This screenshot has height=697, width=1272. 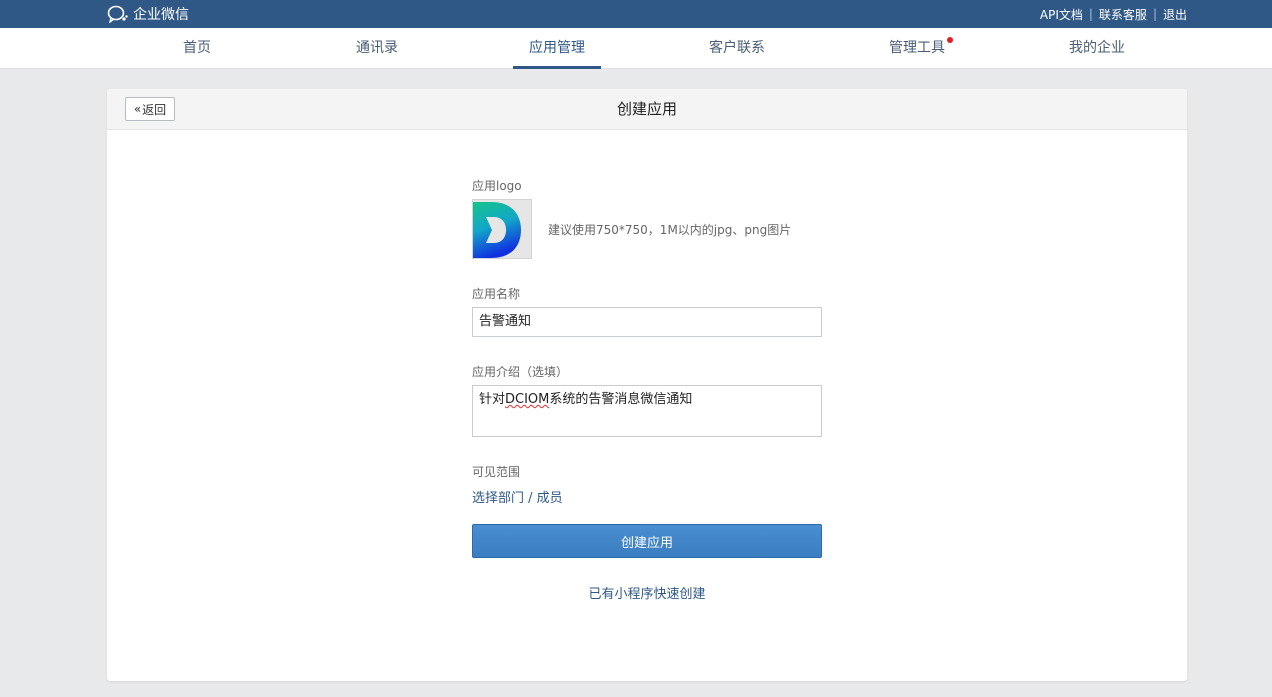 What do you see at coordinates (647, 592) in the screenshot?
I see `mini-program-quick-create-link: 已有小程序快速创建` at bounding box center [647, 592].